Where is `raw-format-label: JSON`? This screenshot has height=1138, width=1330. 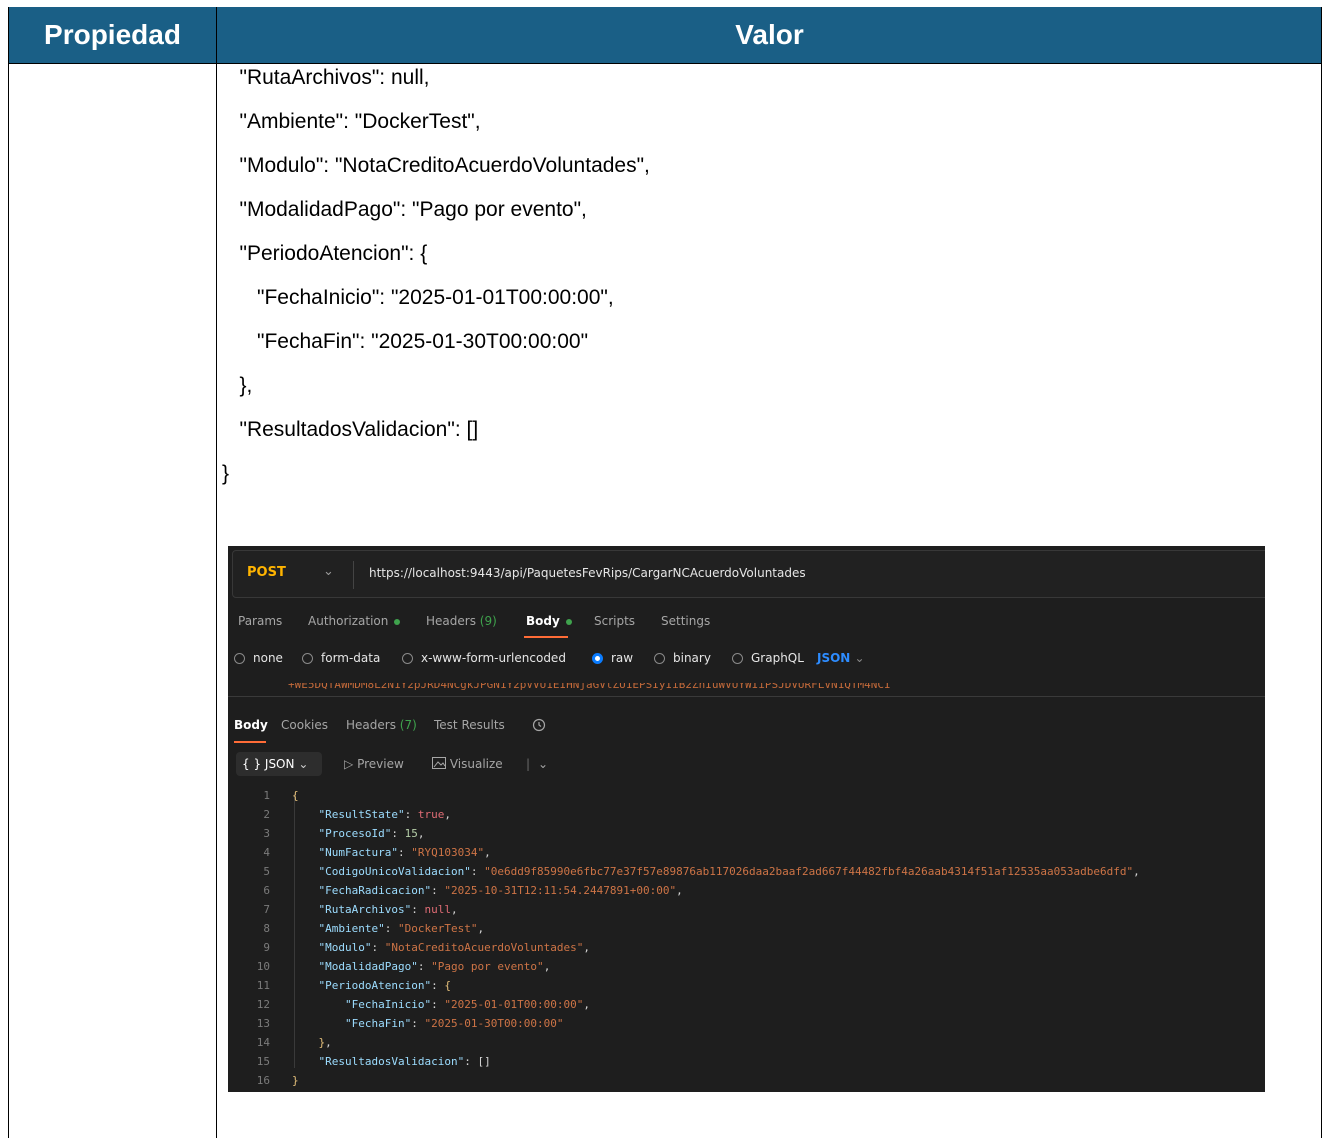
raw-format-label: JSON is located at coordinates (834, 658).